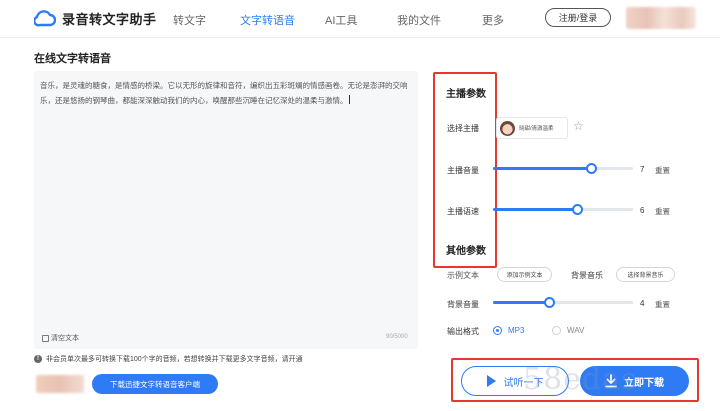  I want to click on bgm-label: 背景音乐, so click(587, 275).